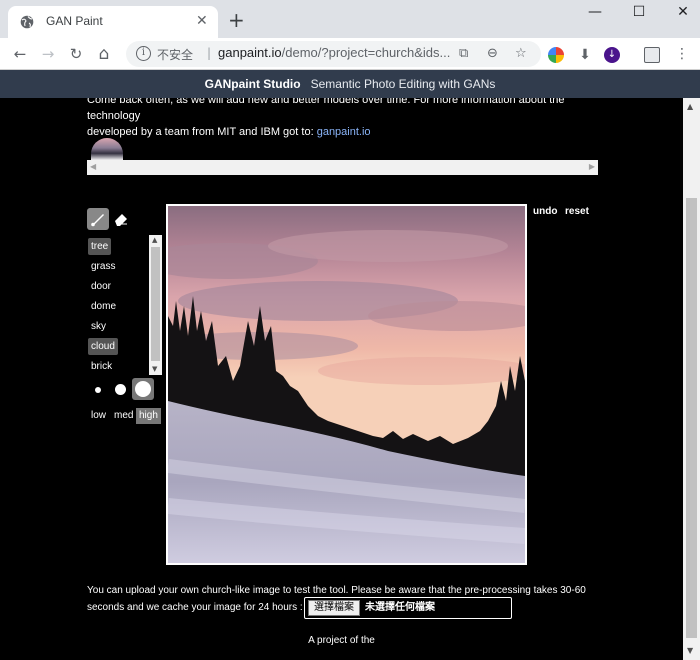  What do you see at coordinates (556, 55) in the screenshot?
I see `extension-icon-colorful` at bounding box center [556, 55].